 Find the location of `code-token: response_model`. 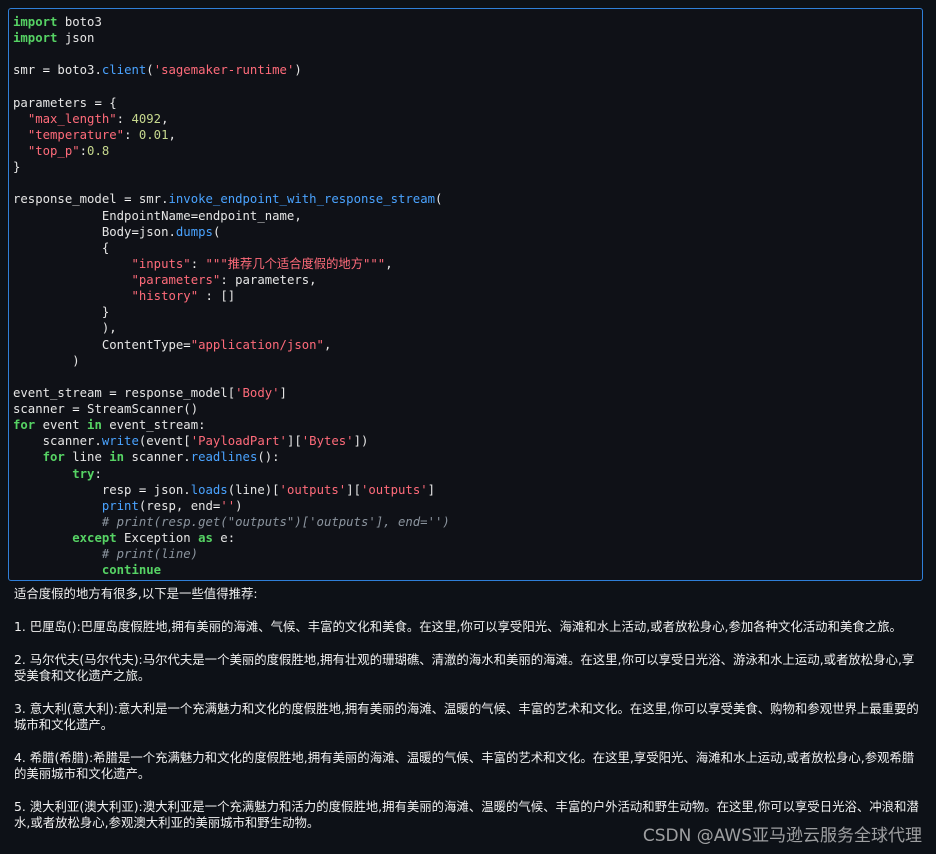

code-token: response_model is located at coordinates (69, 199).